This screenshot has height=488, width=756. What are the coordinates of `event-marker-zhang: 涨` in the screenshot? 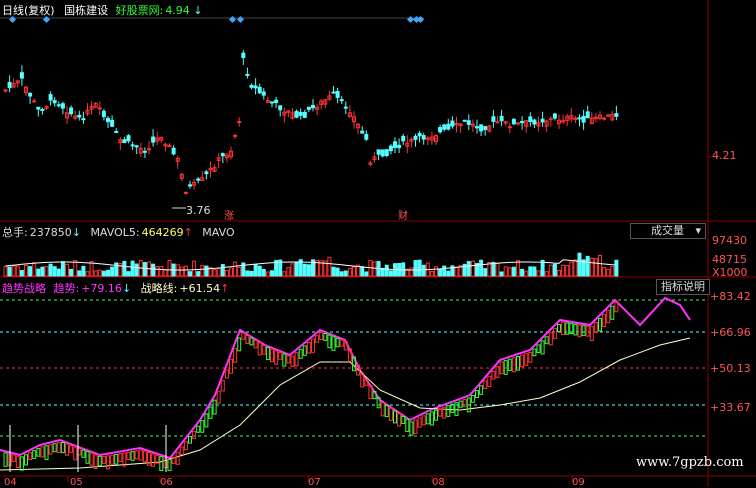 It's located at (229, 214).